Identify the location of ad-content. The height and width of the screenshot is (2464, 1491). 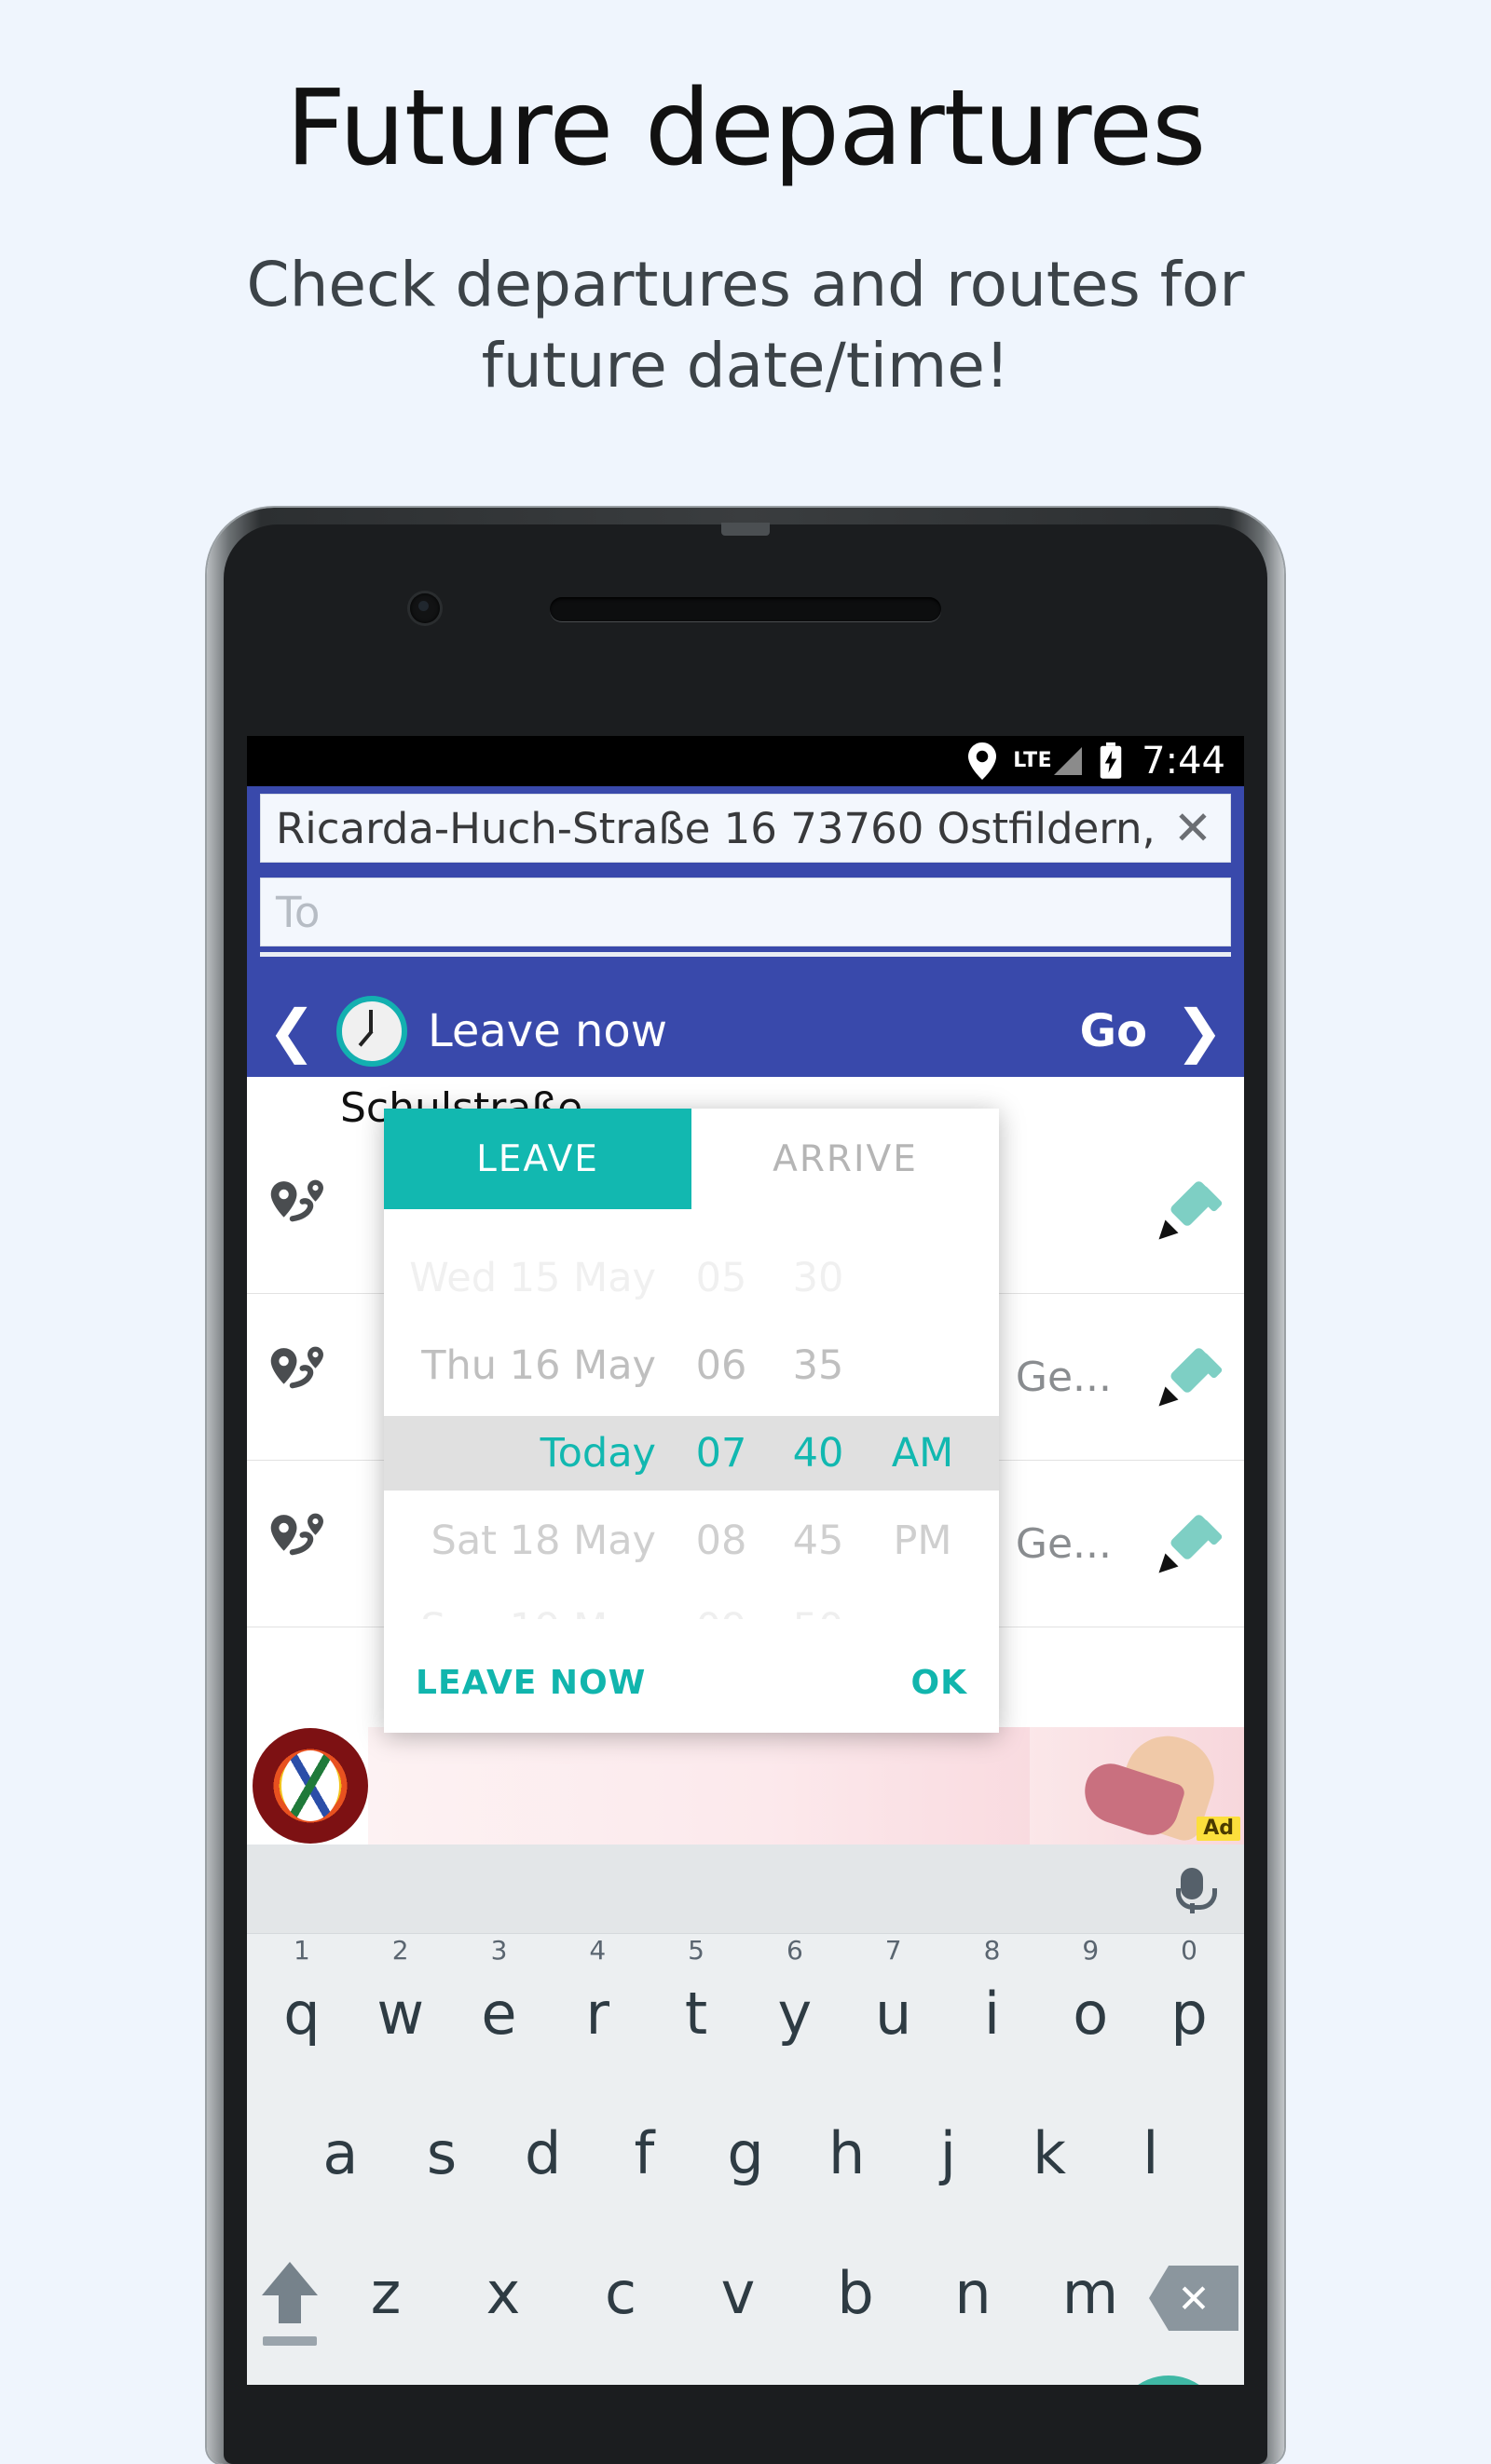
(699, 1786).